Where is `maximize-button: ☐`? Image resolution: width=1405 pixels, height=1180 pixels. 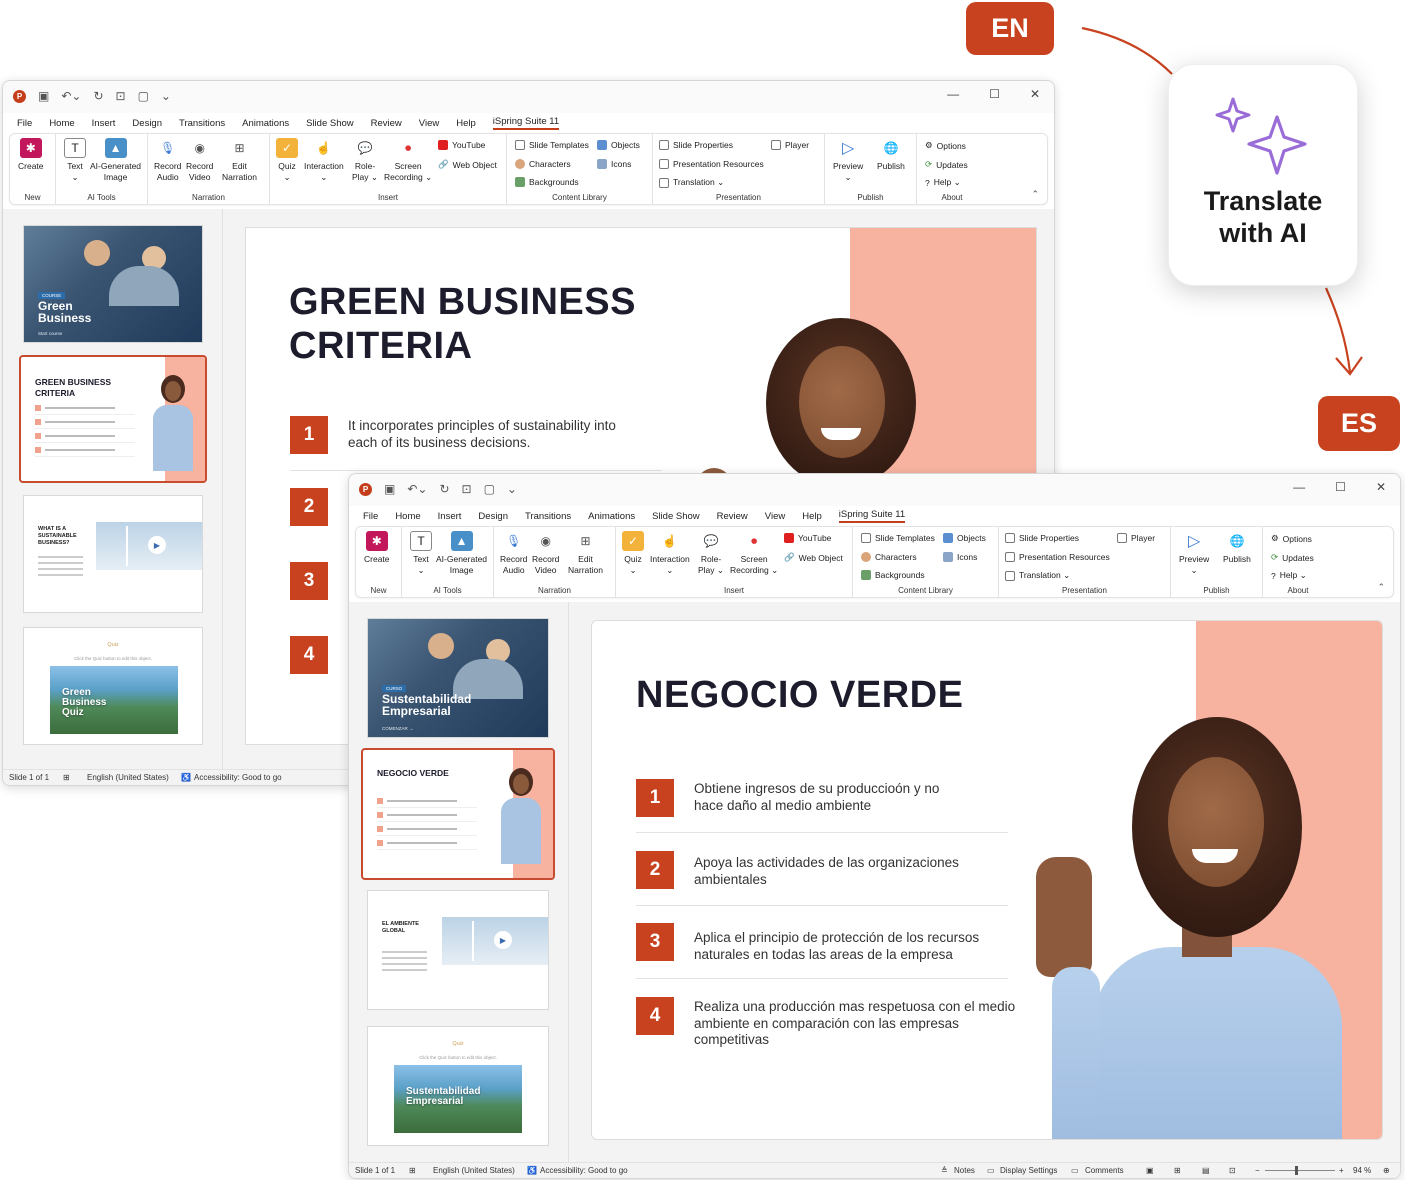
maximize-button: ☐ is located at coordinates (994, 94).